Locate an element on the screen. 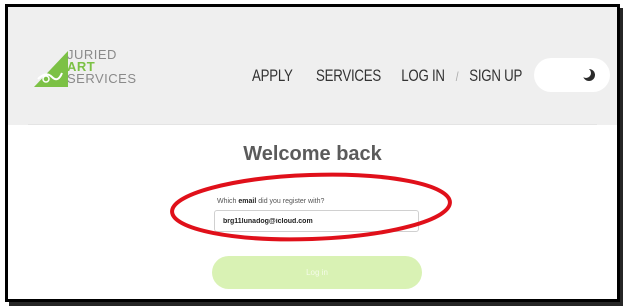  email-field-label: Which email did you register with? is located at coordinates (270, 201).